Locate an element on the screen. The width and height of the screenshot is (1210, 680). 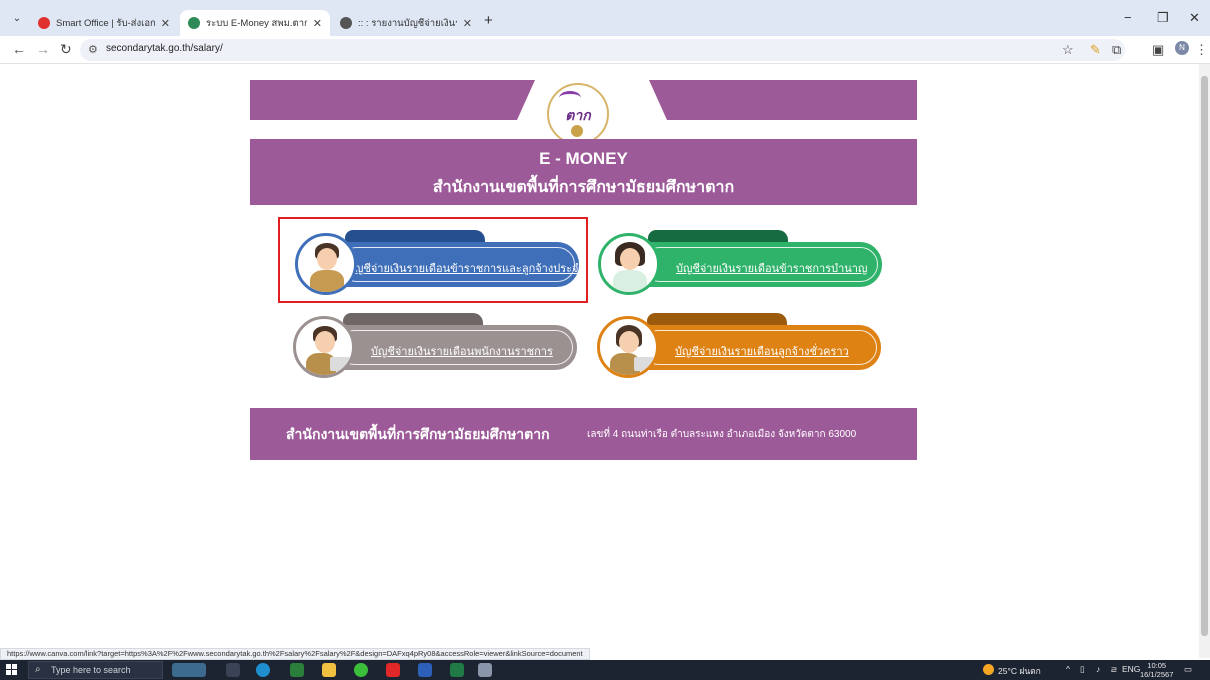
page-title: E - MONEY is located at coordinates (583, 158).